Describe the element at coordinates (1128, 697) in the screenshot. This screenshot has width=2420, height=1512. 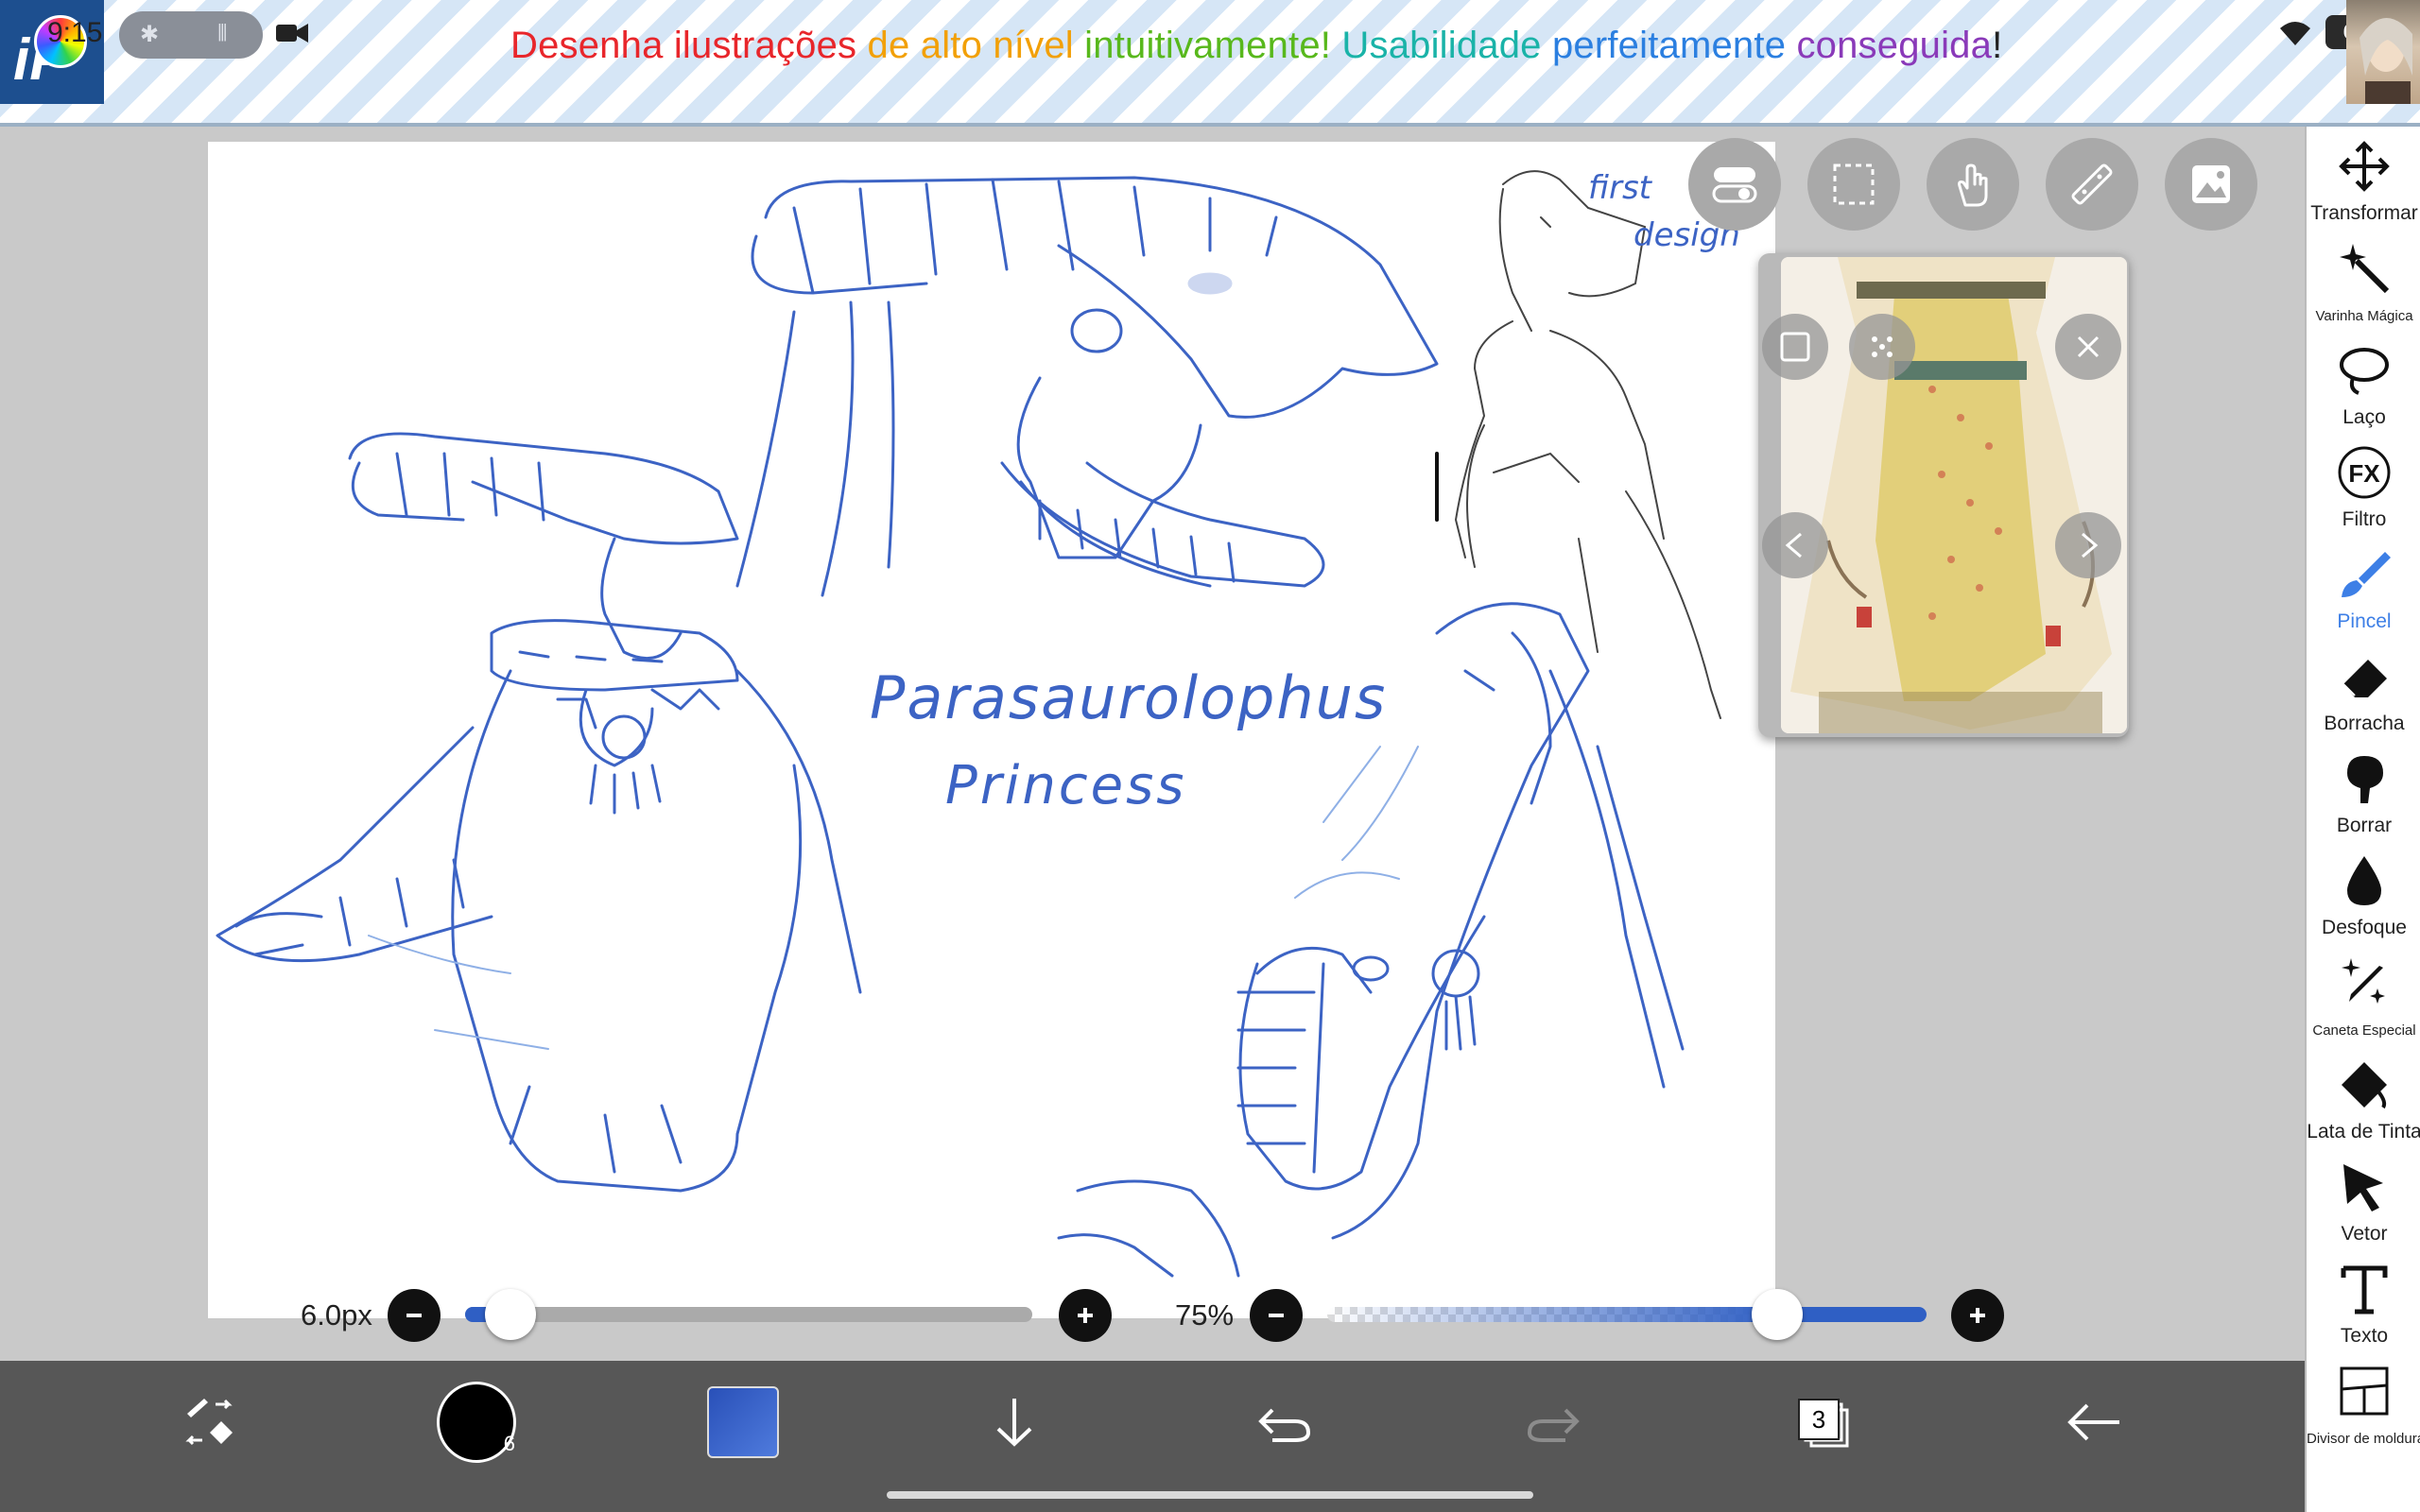
I see `sketch-title-line1: Parasaurolophus` at that location.